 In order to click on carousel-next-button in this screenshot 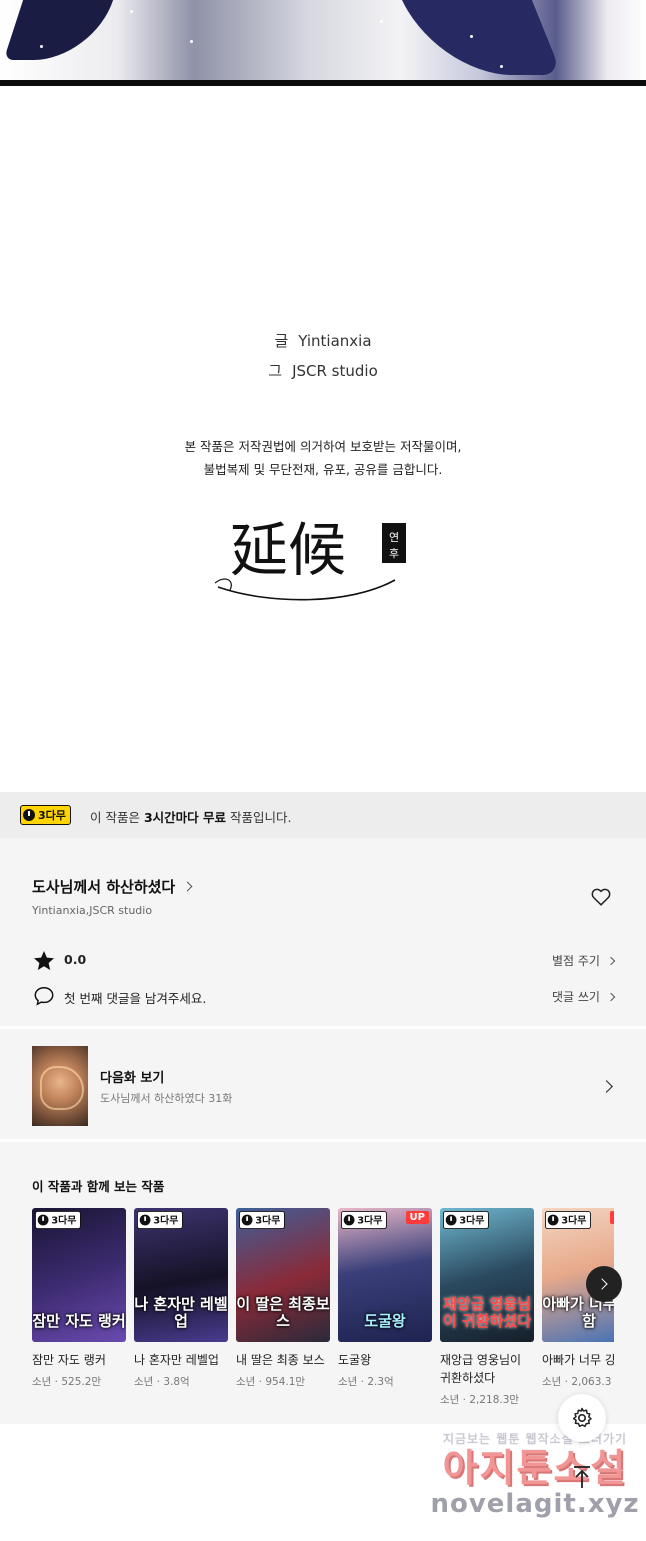, I will do `click(604, 1284)`.